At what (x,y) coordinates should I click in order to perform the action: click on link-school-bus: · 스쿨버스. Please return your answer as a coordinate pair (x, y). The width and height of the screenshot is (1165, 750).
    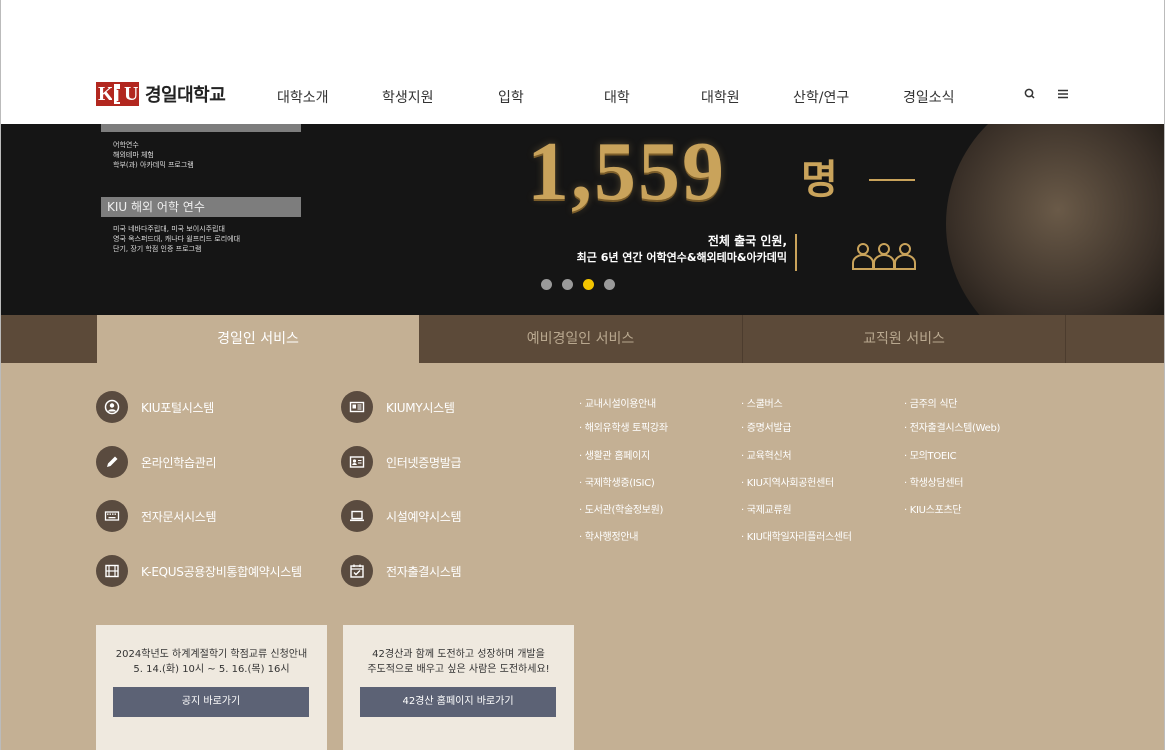
    Looking at the image, I should click on (762, 402).